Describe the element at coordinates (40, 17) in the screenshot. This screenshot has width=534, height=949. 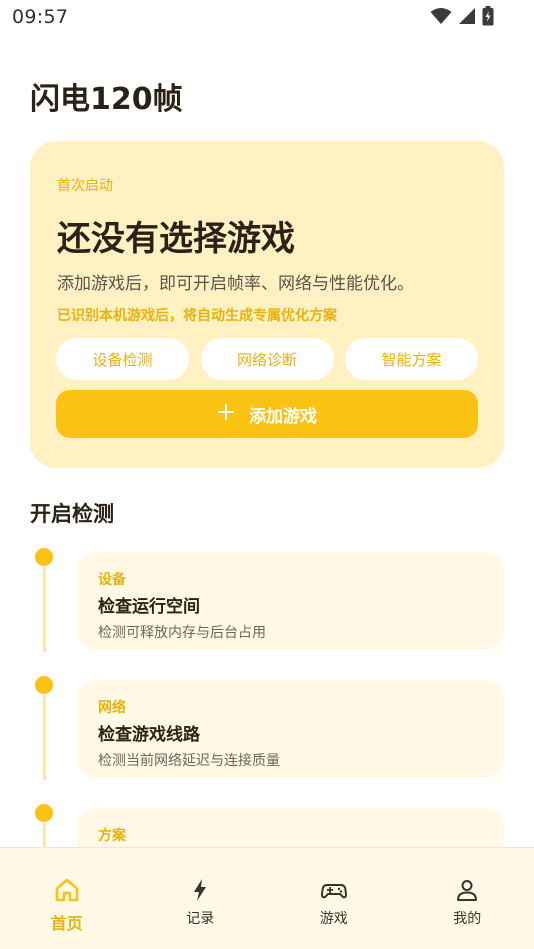
I see `status-time: 09:57` at that location.